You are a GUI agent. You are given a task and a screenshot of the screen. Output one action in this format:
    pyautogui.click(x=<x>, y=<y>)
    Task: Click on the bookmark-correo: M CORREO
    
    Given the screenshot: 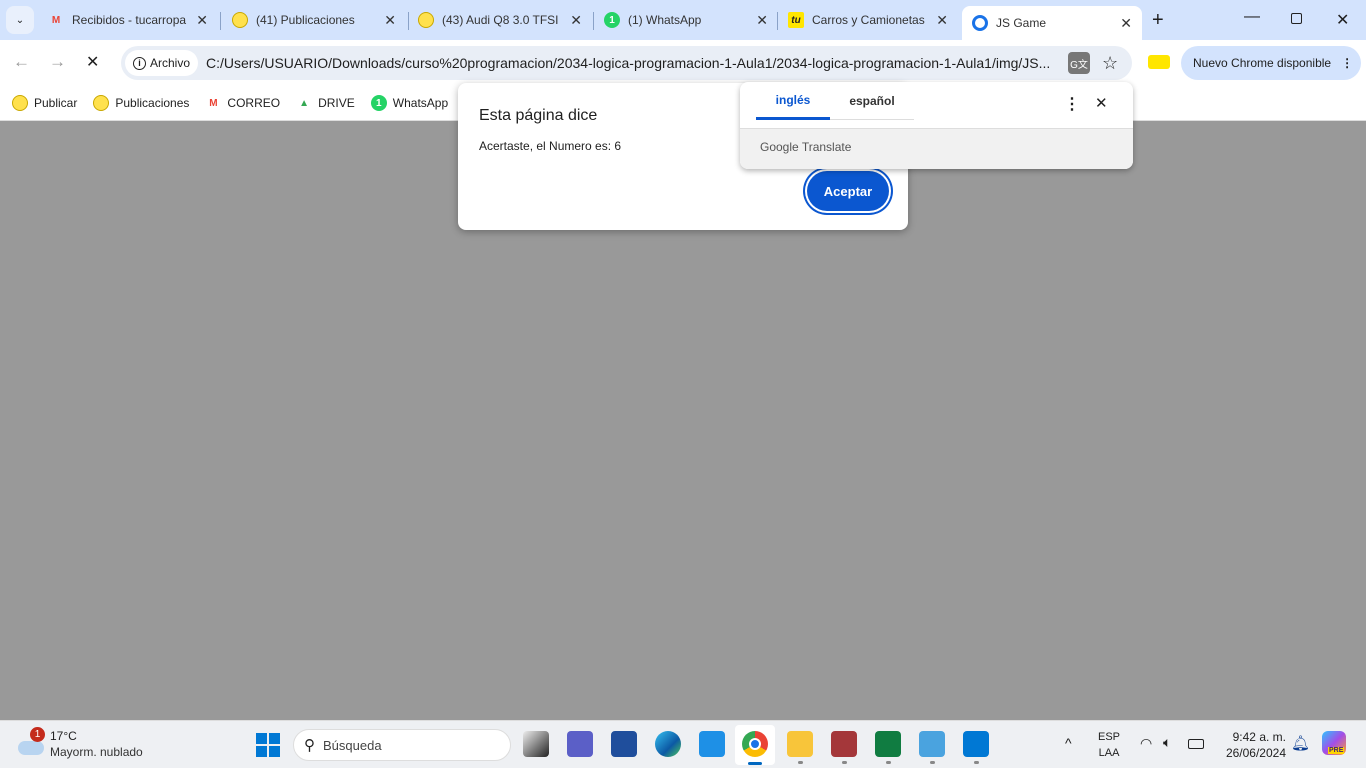 What is the action you would take?
    pyautogui.click(x=242, y=103)
    